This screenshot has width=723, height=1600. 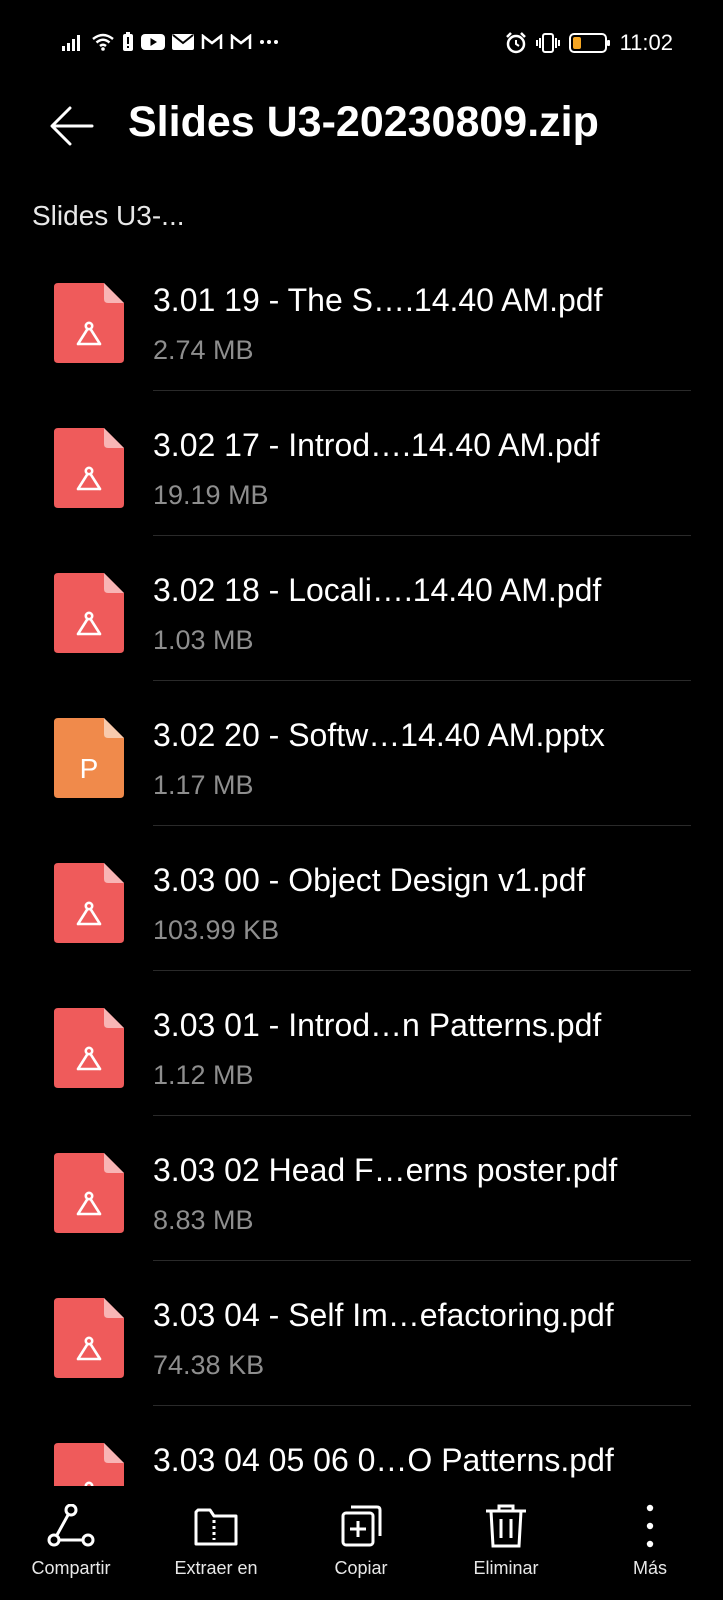 What do you see at coordinates (650, 1526) in the screenshot?
I see `more-vert-icon` at bounding box center [650, 1526].